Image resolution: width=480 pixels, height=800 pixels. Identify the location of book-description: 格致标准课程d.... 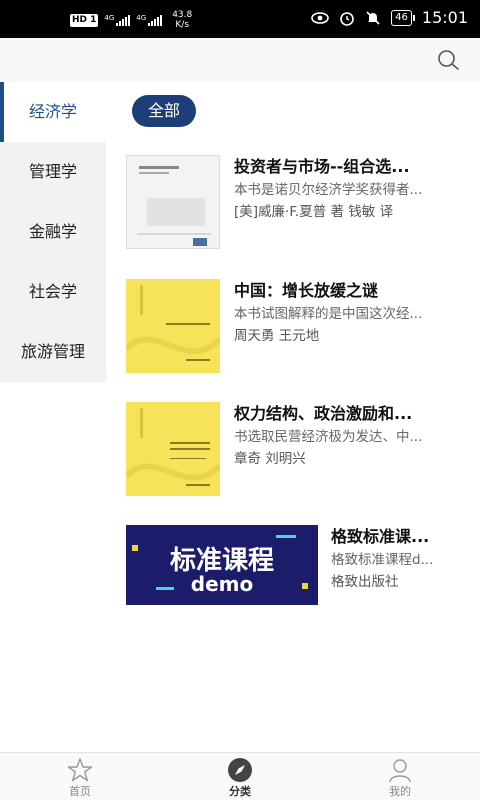
(382, 560).